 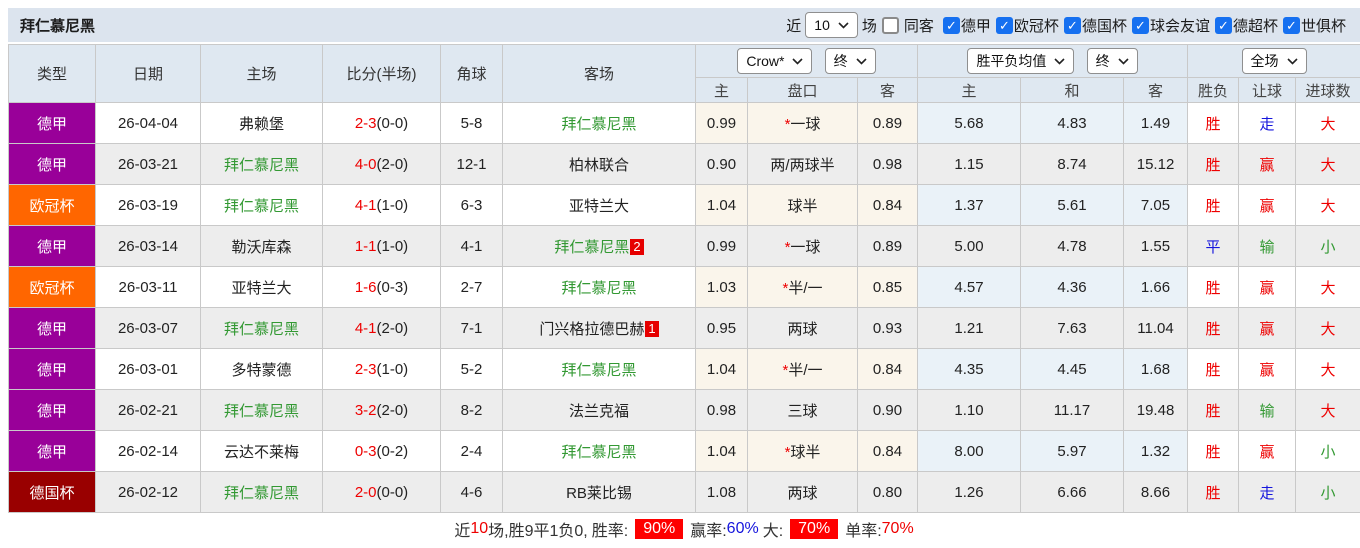 I want to click on score-half: (2-0), so click(x=392, y=328).